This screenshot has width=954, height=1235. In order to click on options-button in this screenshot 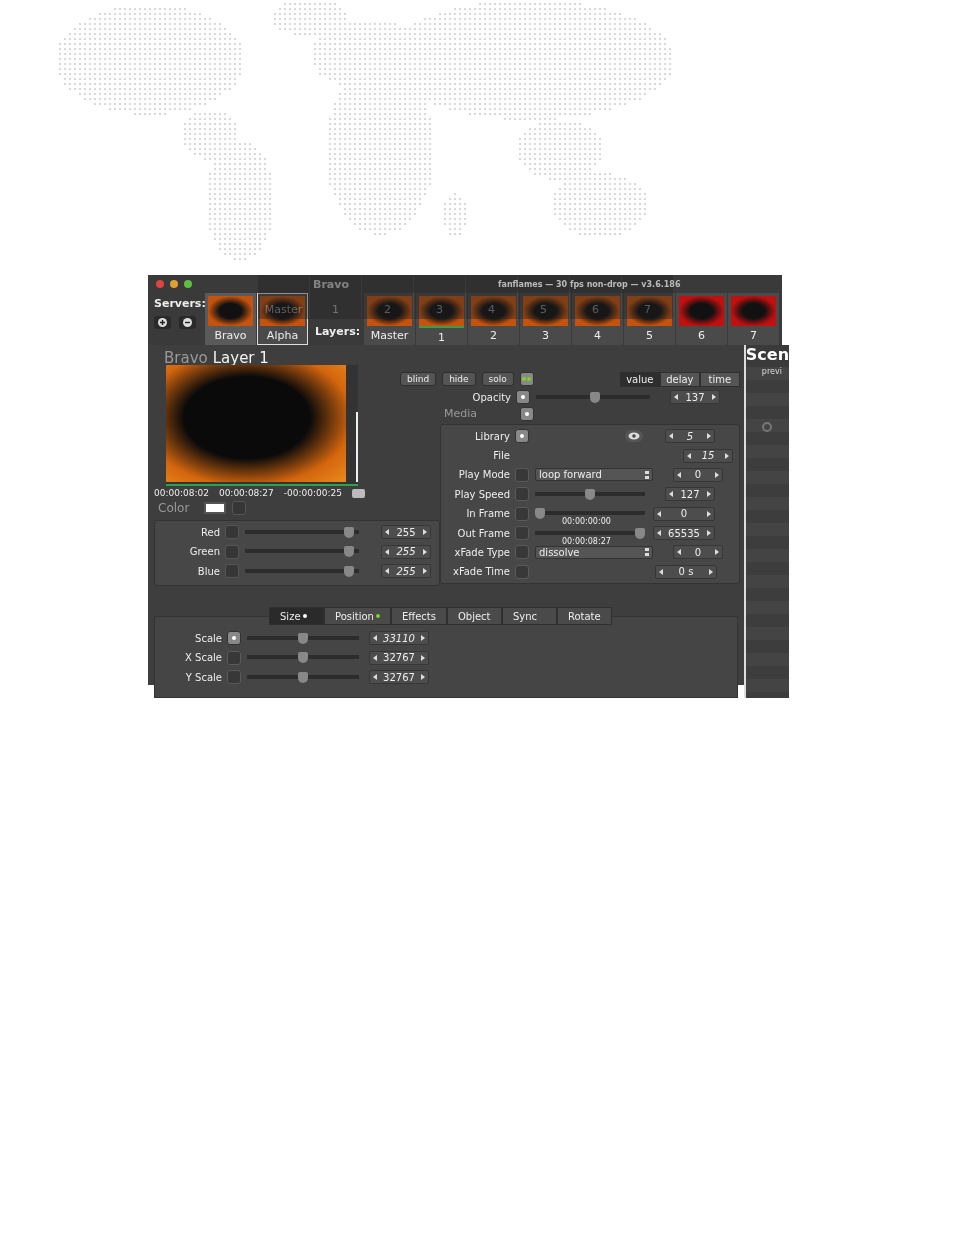, I will do `click(358, 493)`.